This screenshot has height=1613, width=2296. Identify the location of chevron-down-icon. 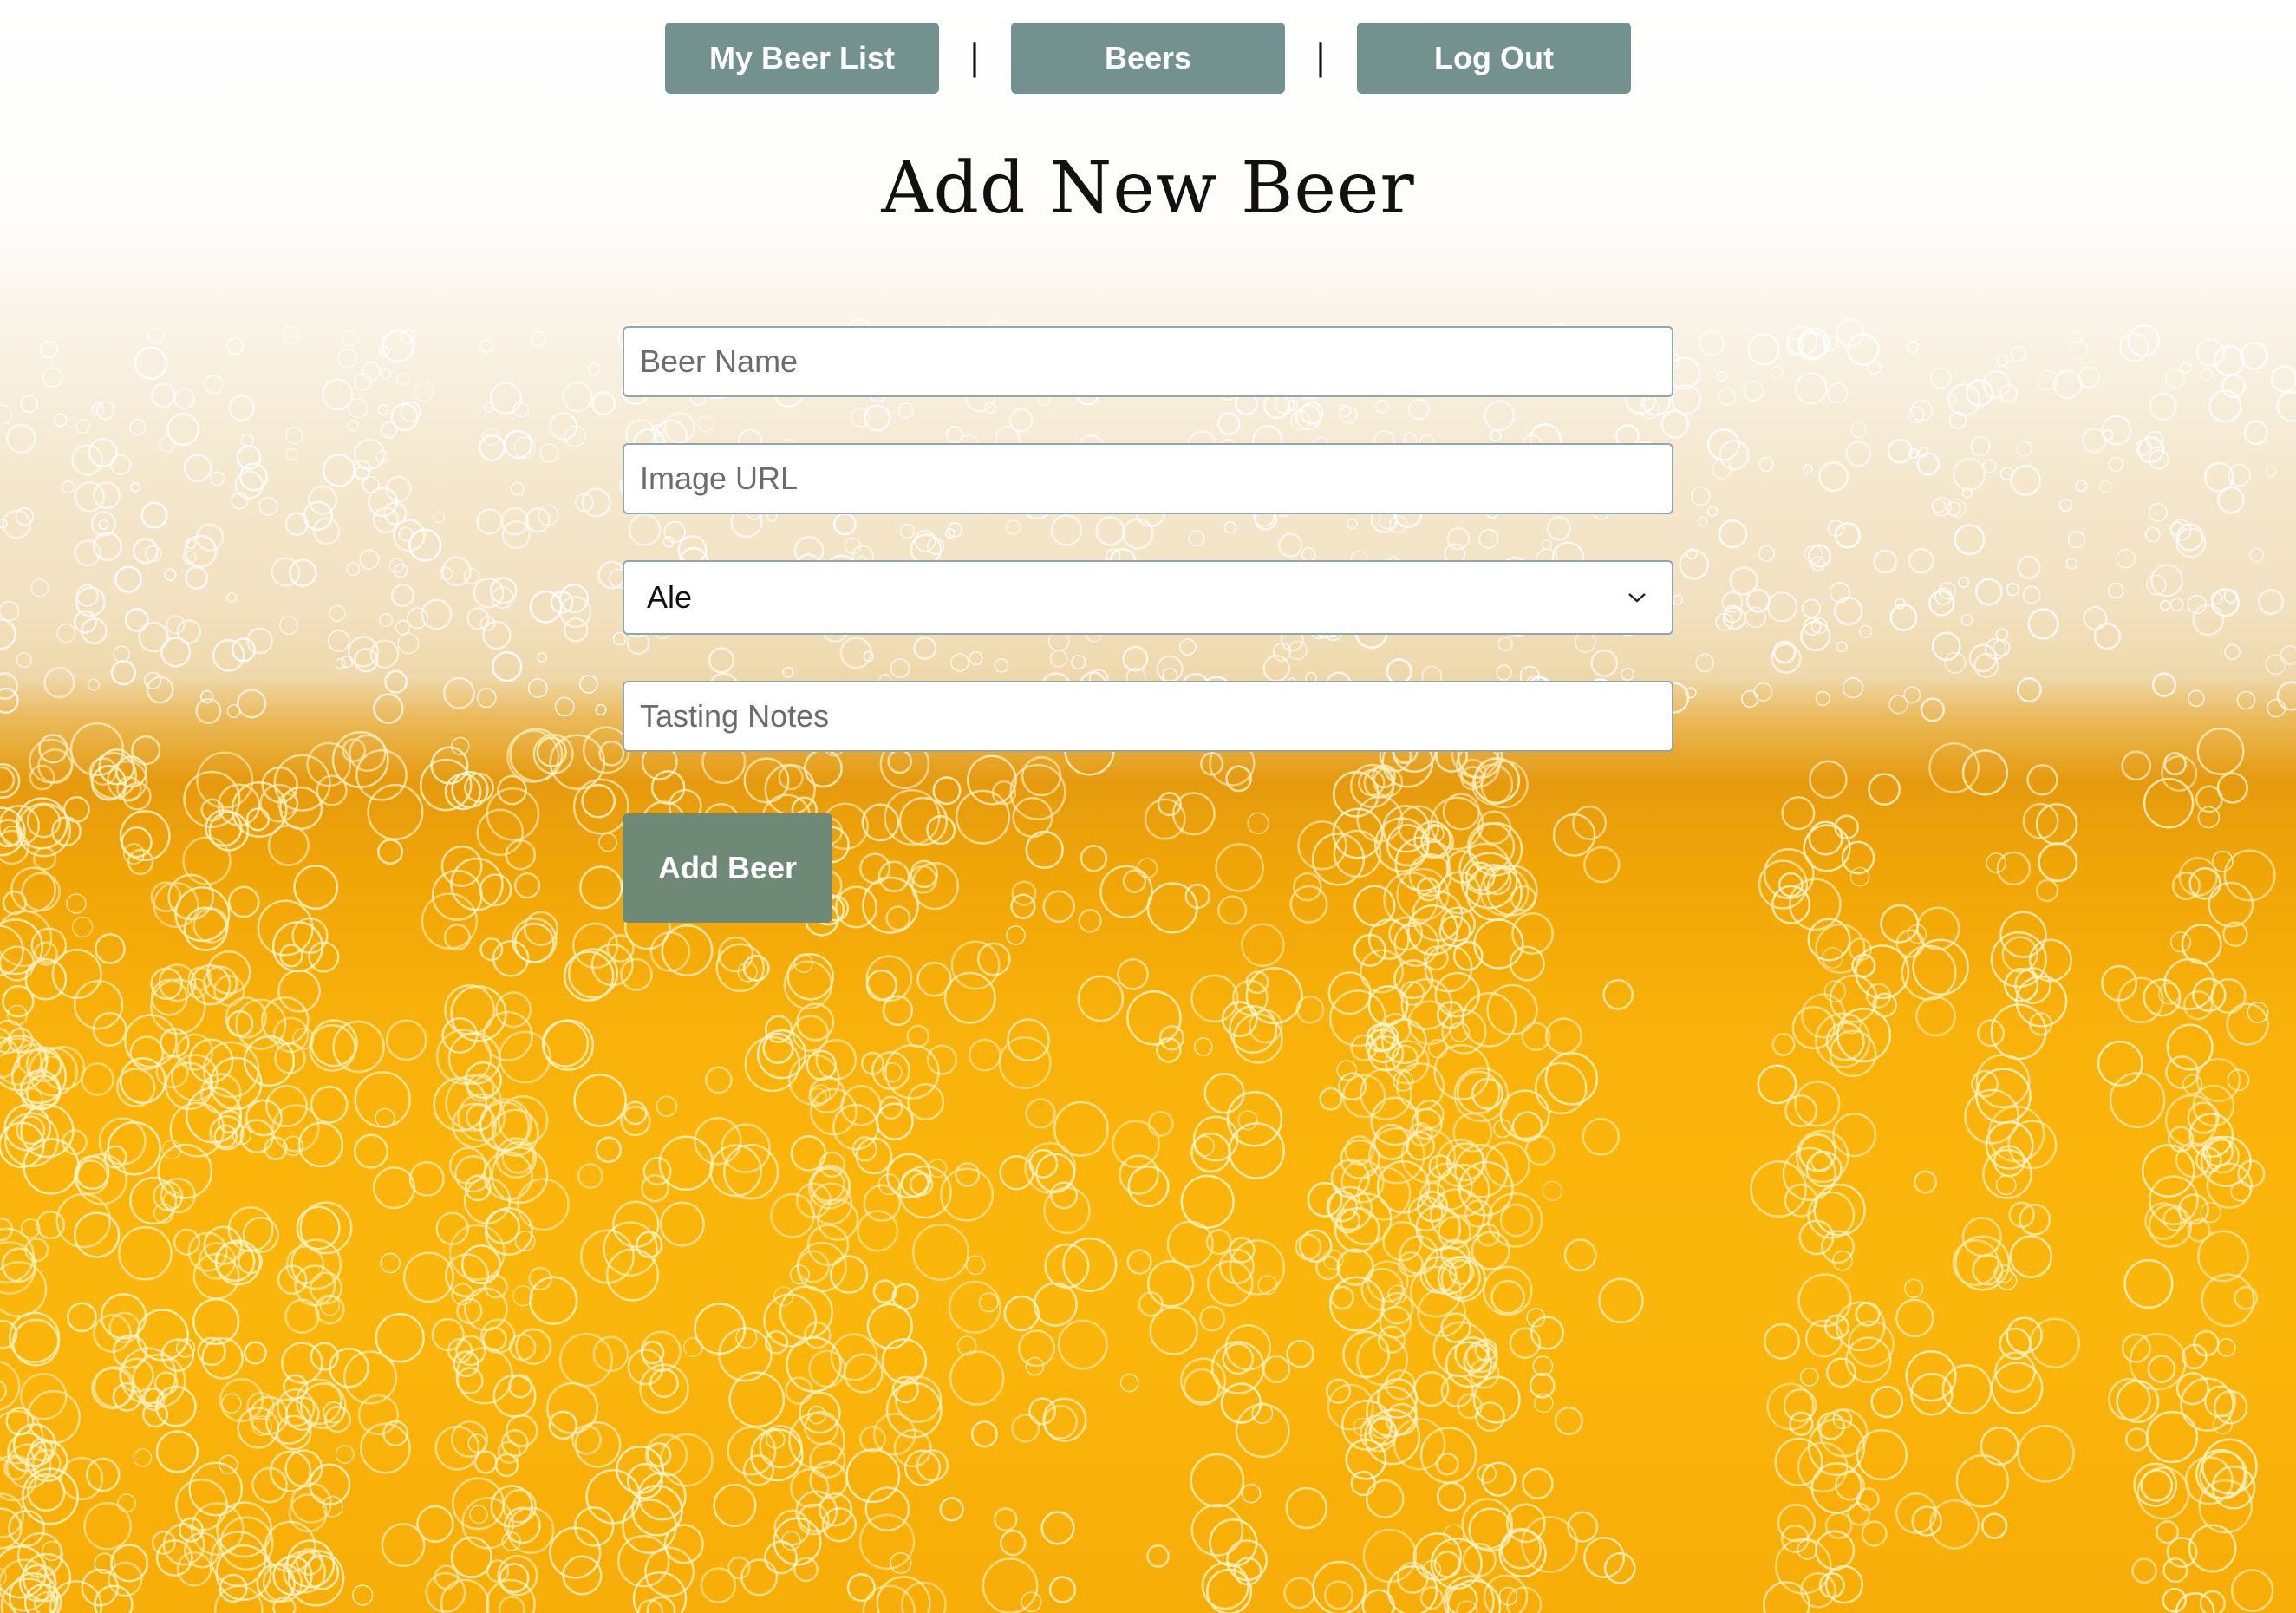
(1637, 597).